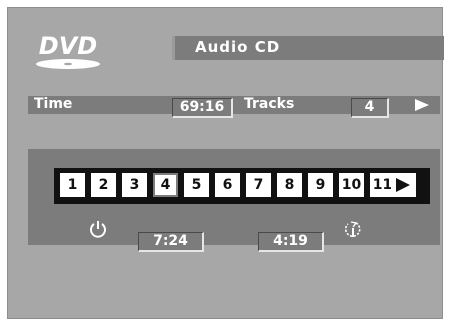 This screenshot has width=453, height=327. What do you see at coordinates (351, 185) in the screenshot?
I see `track-button: 10` at bounding box center [351, 185].